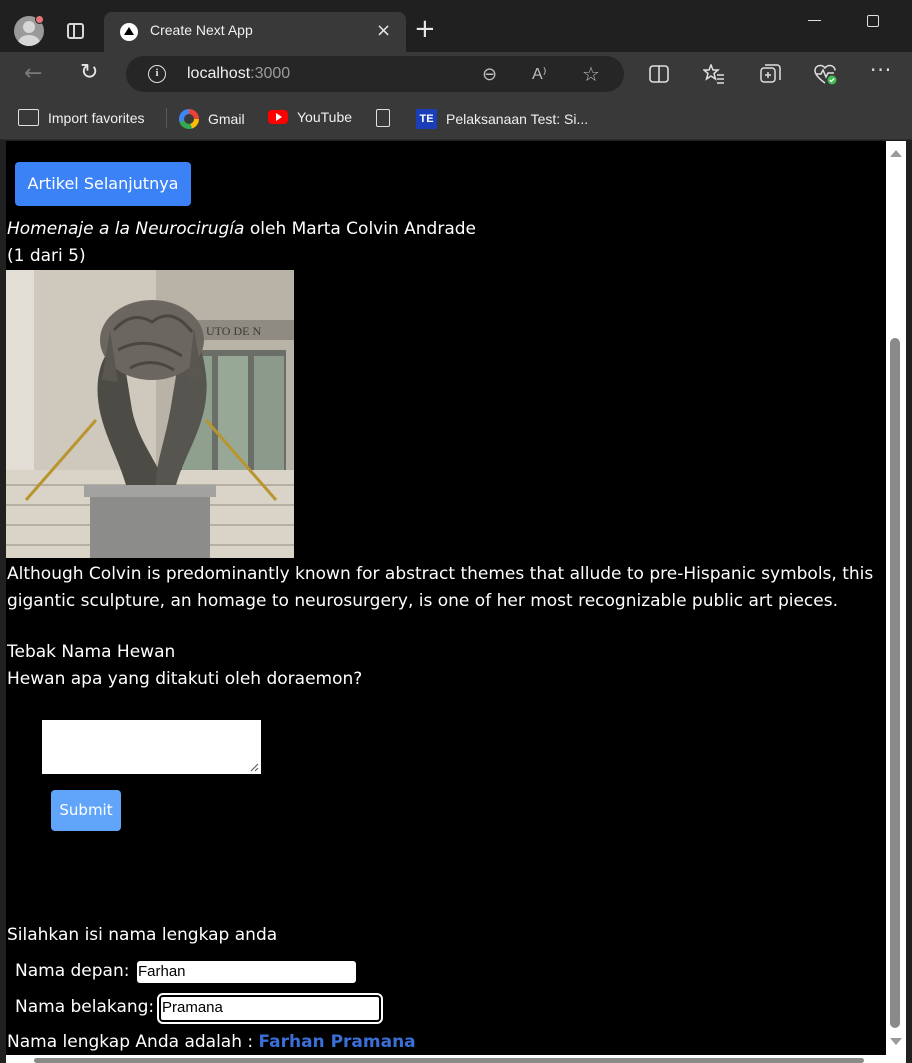 The image size is (912, 1063). I want to click on more-options-icon: ···, so click(881, 70).